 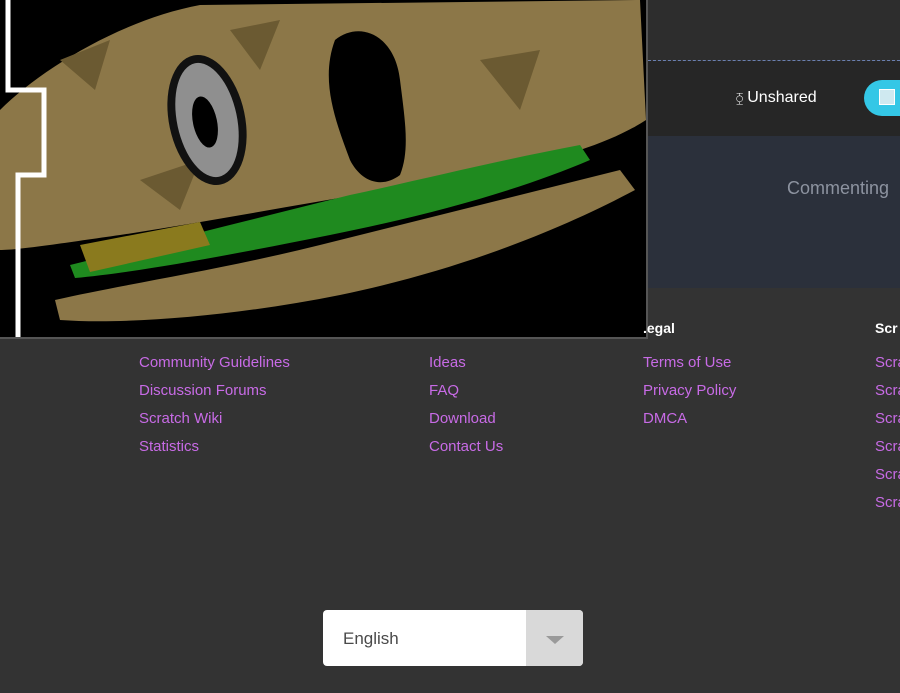 I want to click on chevron-down-icon, so click(x=555, y=640).